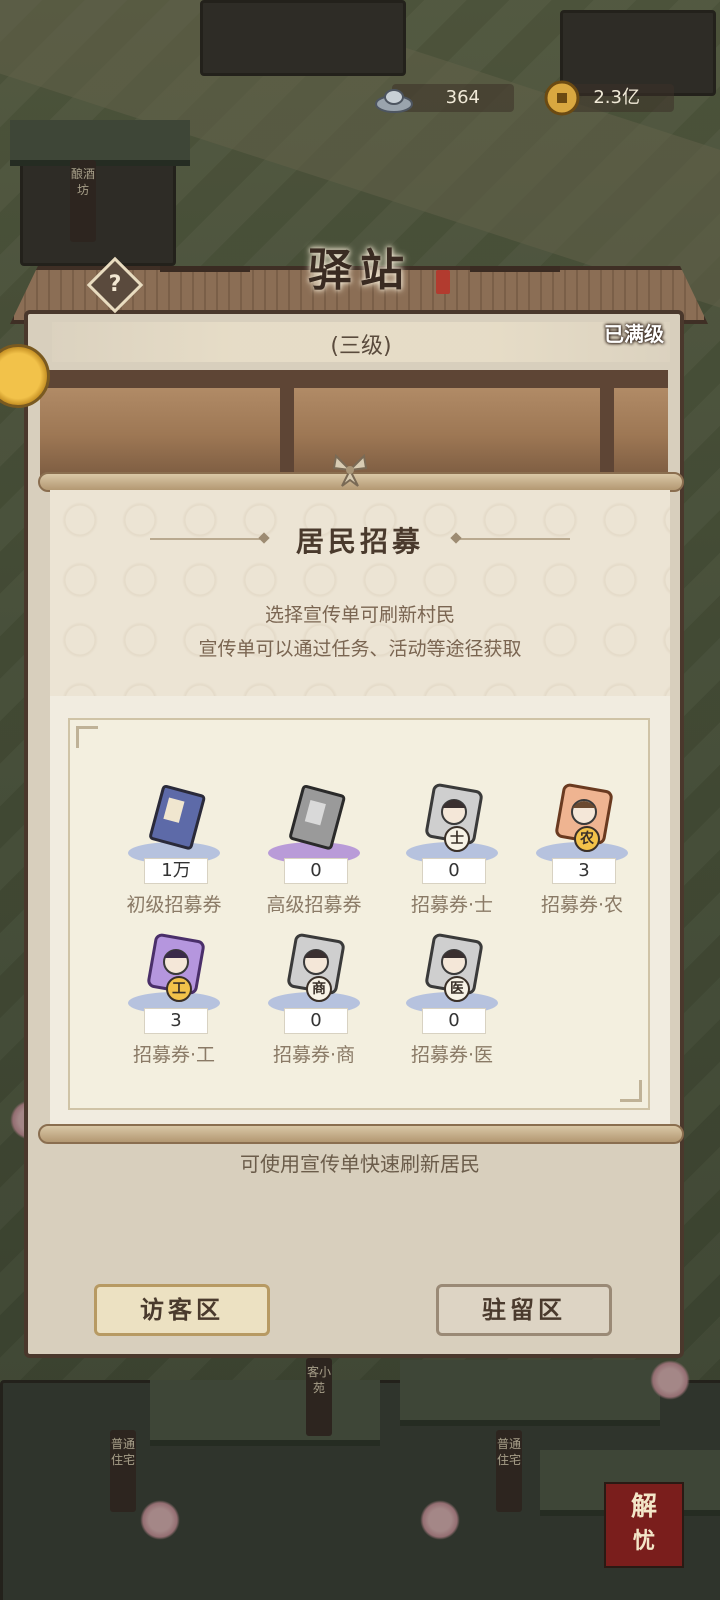 The height and width of the screenshot is (1600, 720). I want to click on dialog-desc-line2: 宣传单可以通过任务、活动等途径获取, so click(360, 649).